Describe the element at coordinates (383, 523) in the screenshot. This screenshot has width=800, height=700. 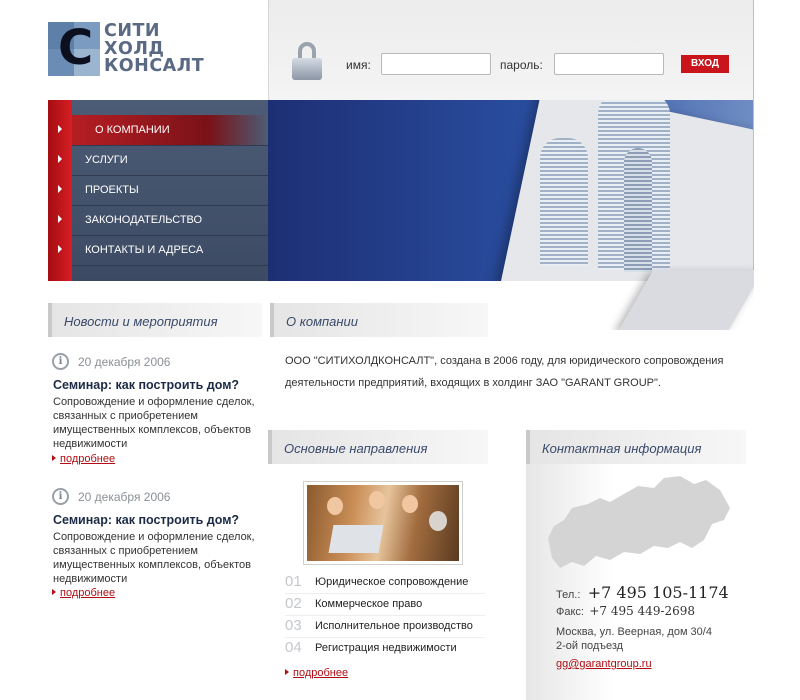
I see `team-photo` at that location.